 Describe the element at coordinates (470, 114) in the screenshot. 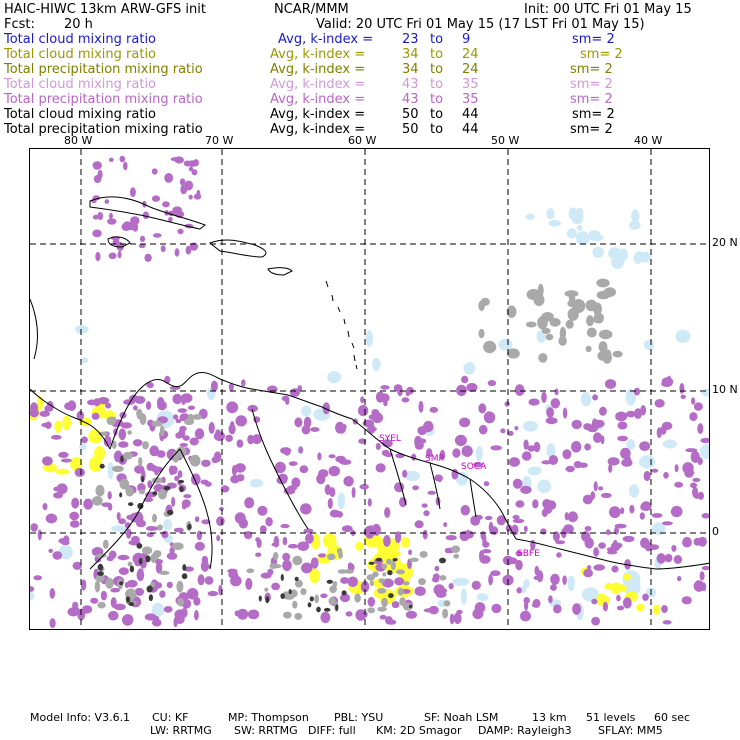

I see `field-k-end: 44` at that location.